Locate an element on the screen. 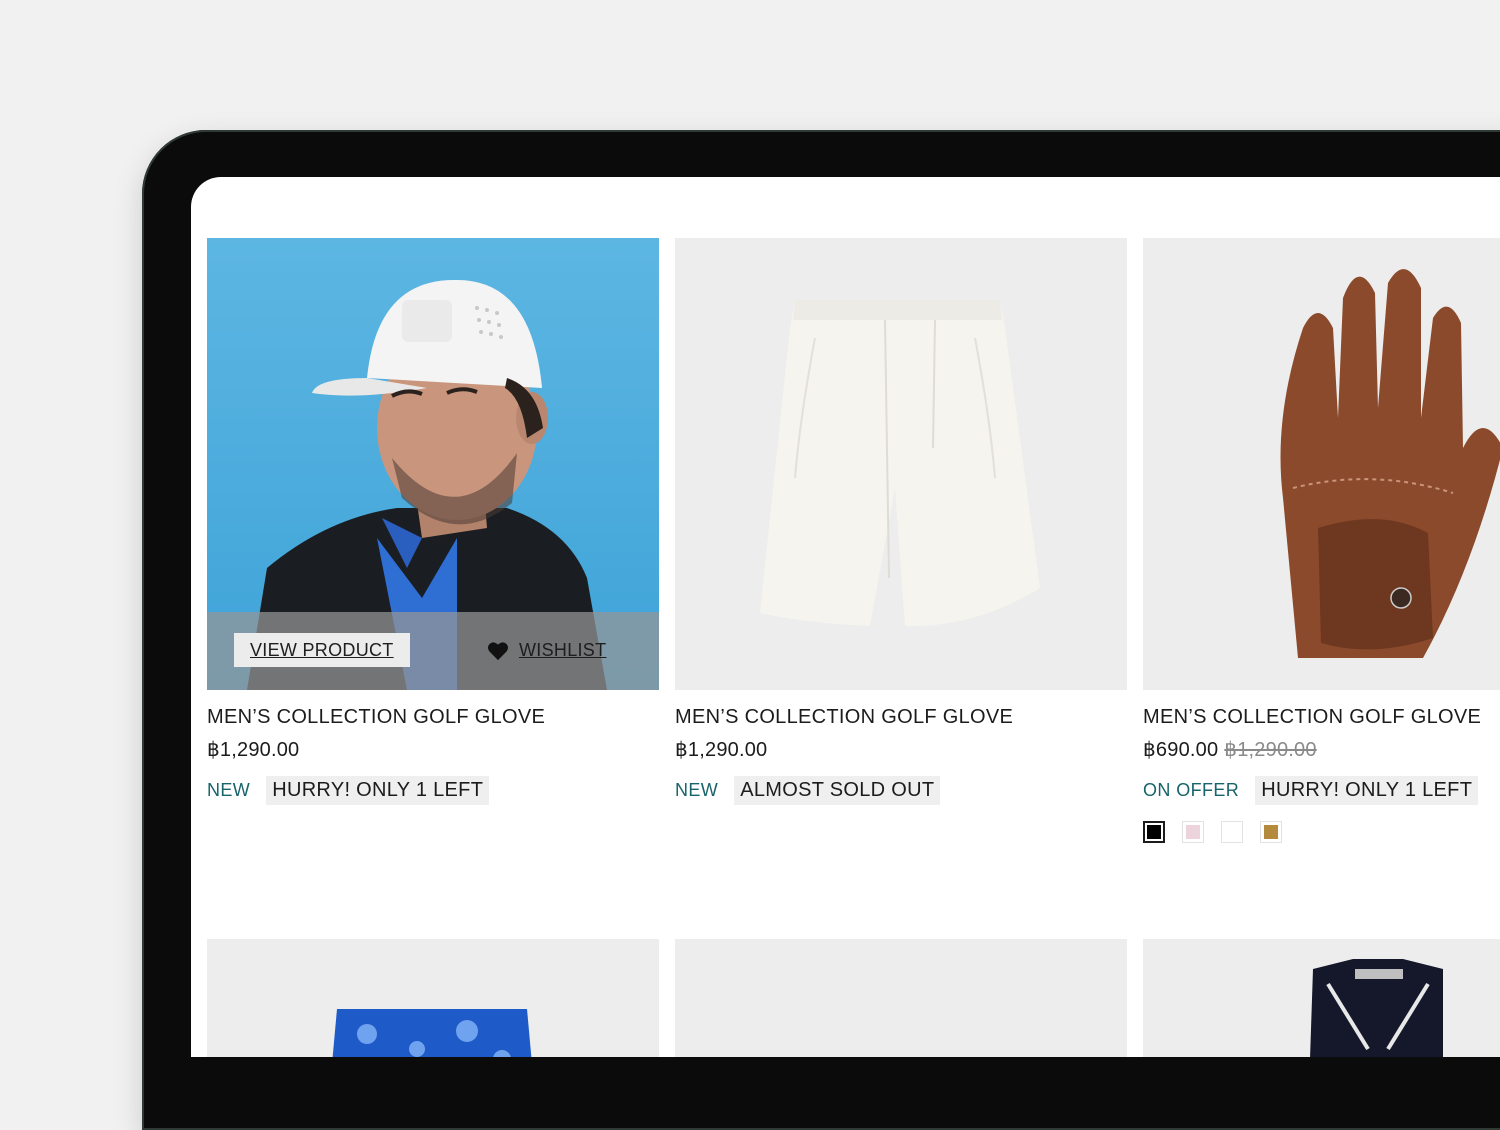 This screenshot has height=1130, width=1500. view-product-button: VIEW PRODUCT is located at coordinates (322, 650).